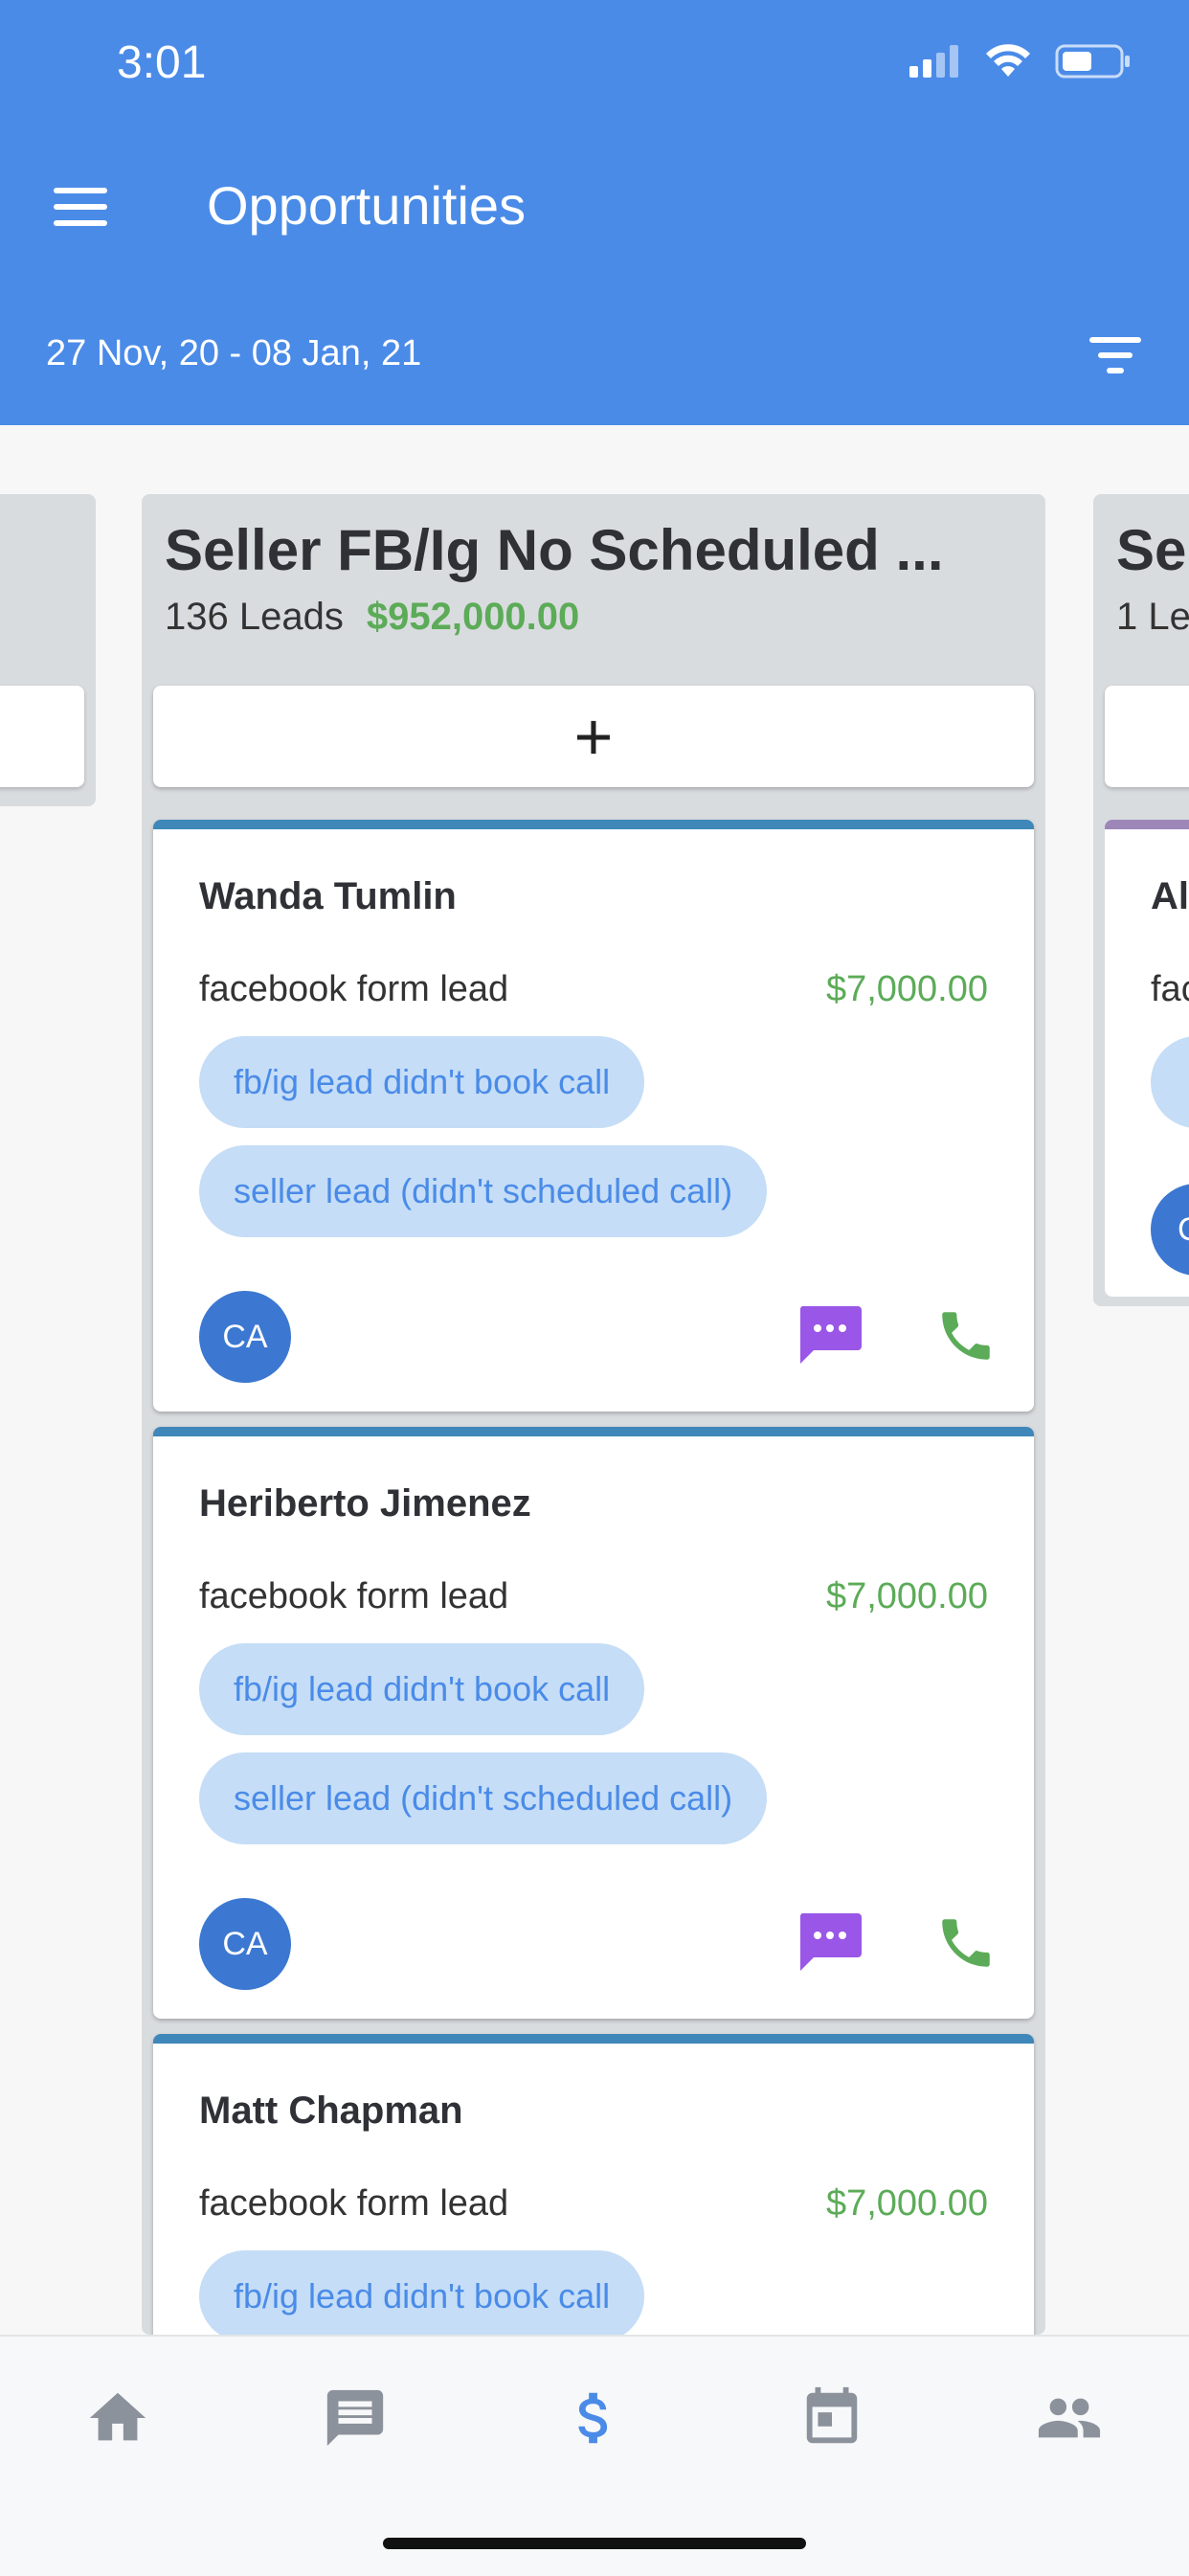 The height and width of the screenshot is (2576, 1189). What do you see at coordinates (1152, 617) in the screenshot?
I see `lead-count: 1 Lea` at bounding box center [1152, 617].